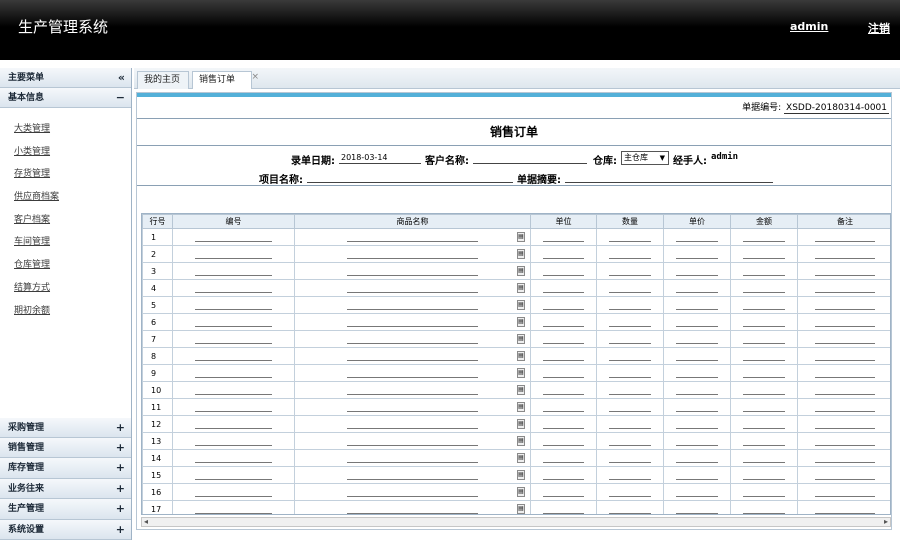 This screenshot has height=540, width=900. Describe the element at coordinates (809, 26) in the screenshot. I see `user-link: admin` at that location.